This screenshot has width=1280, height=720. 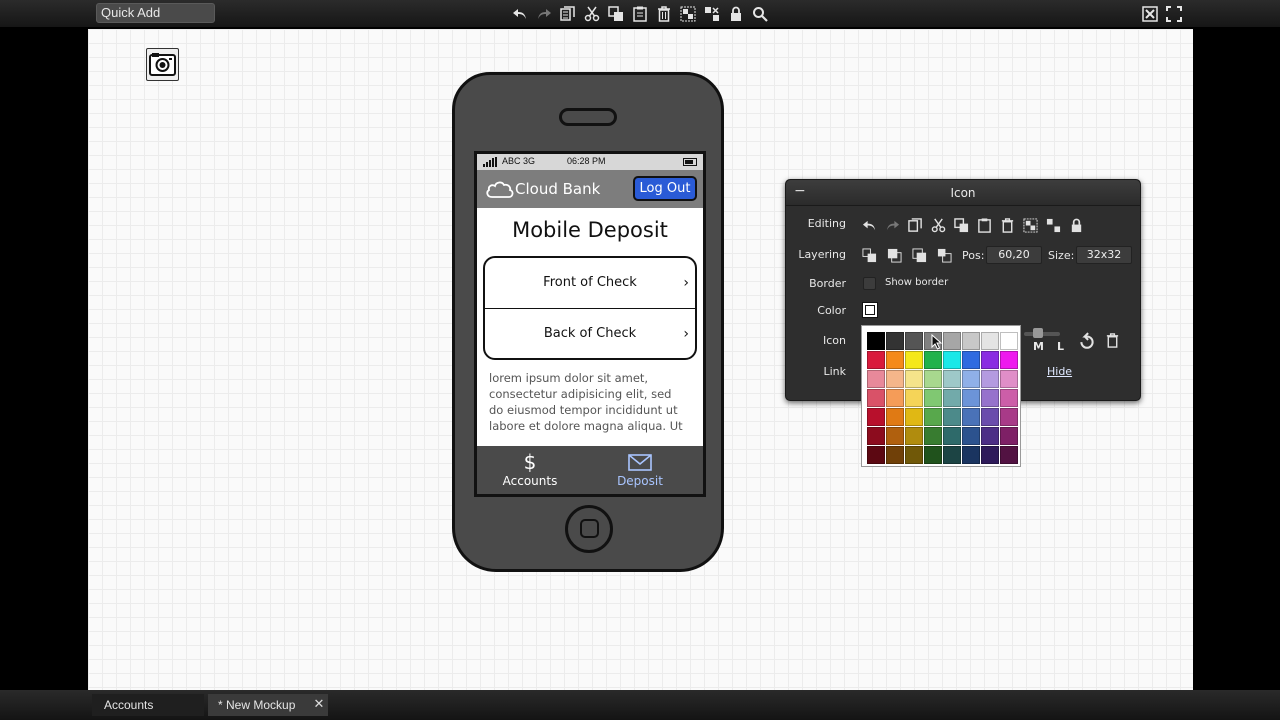 What do you see at coordinates (1174, 14) in the screenshot?
I see `fullscreen-icon` at bounding box center [1174, 14].